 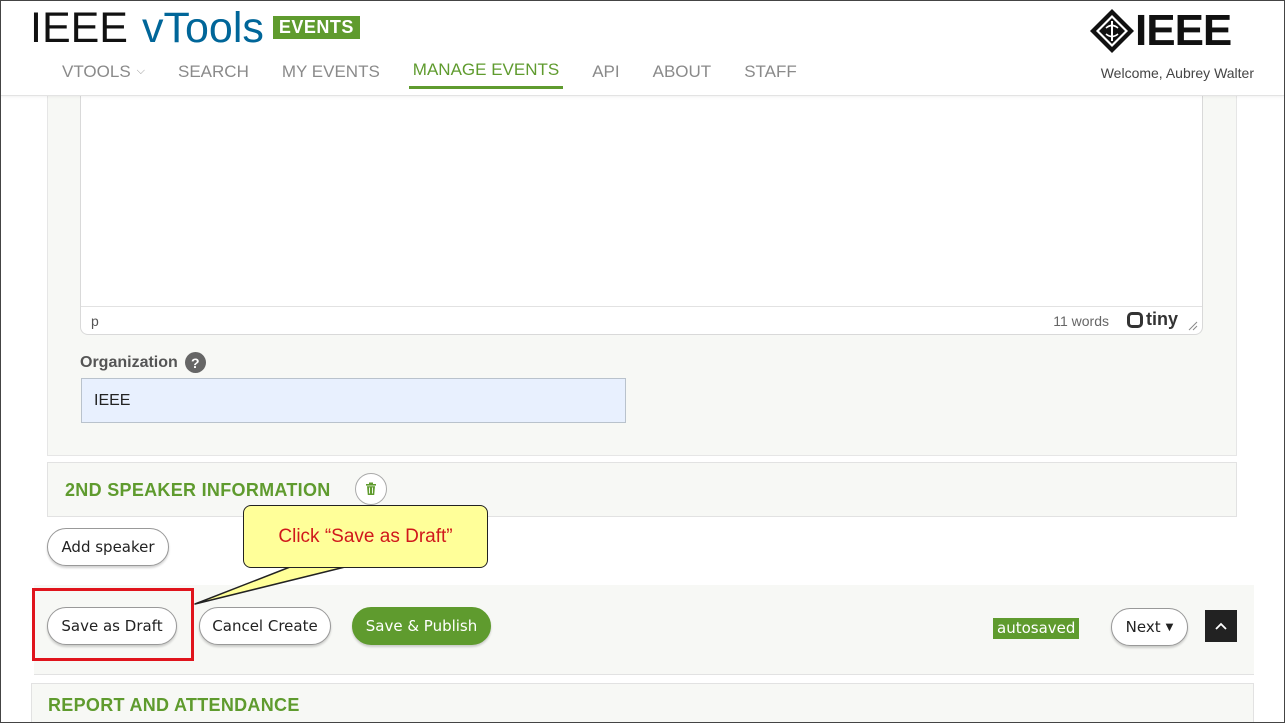 I want to click on nav-about: ABOUT, so click(x=682, y=73).